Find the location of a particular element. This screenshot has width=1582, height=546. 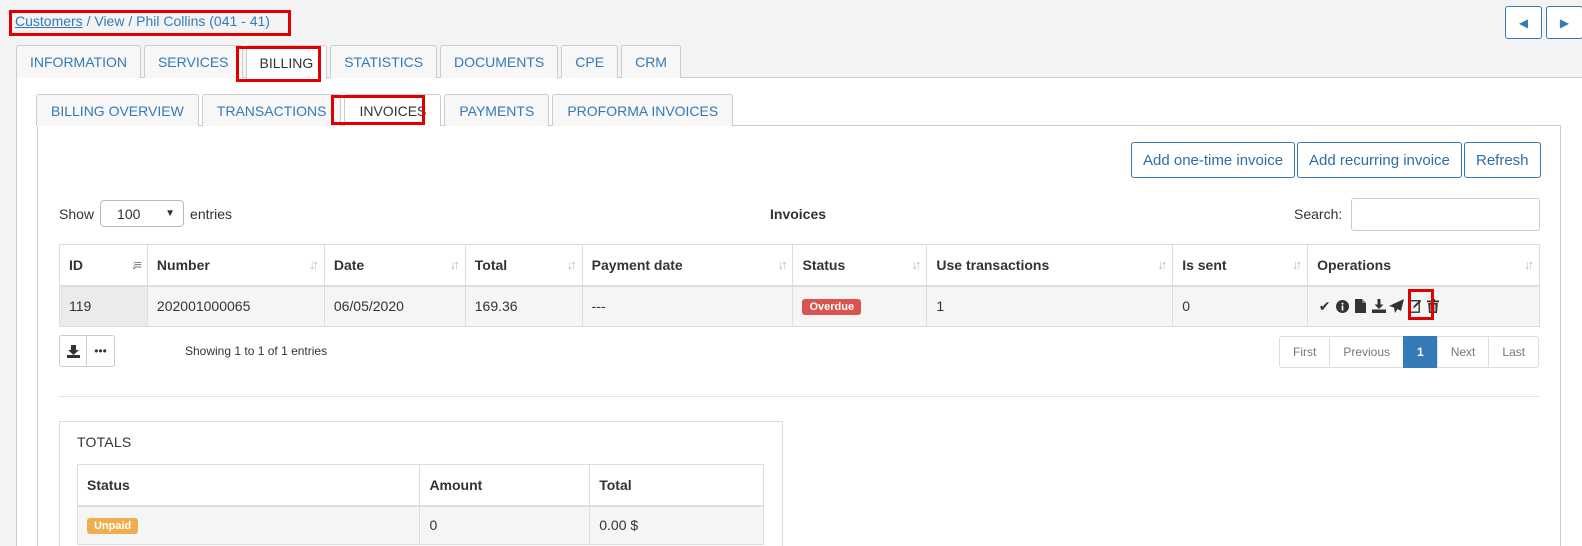

subtab-billing-overview: BILLING OVERVIEW is located at coordinates (117, 110).